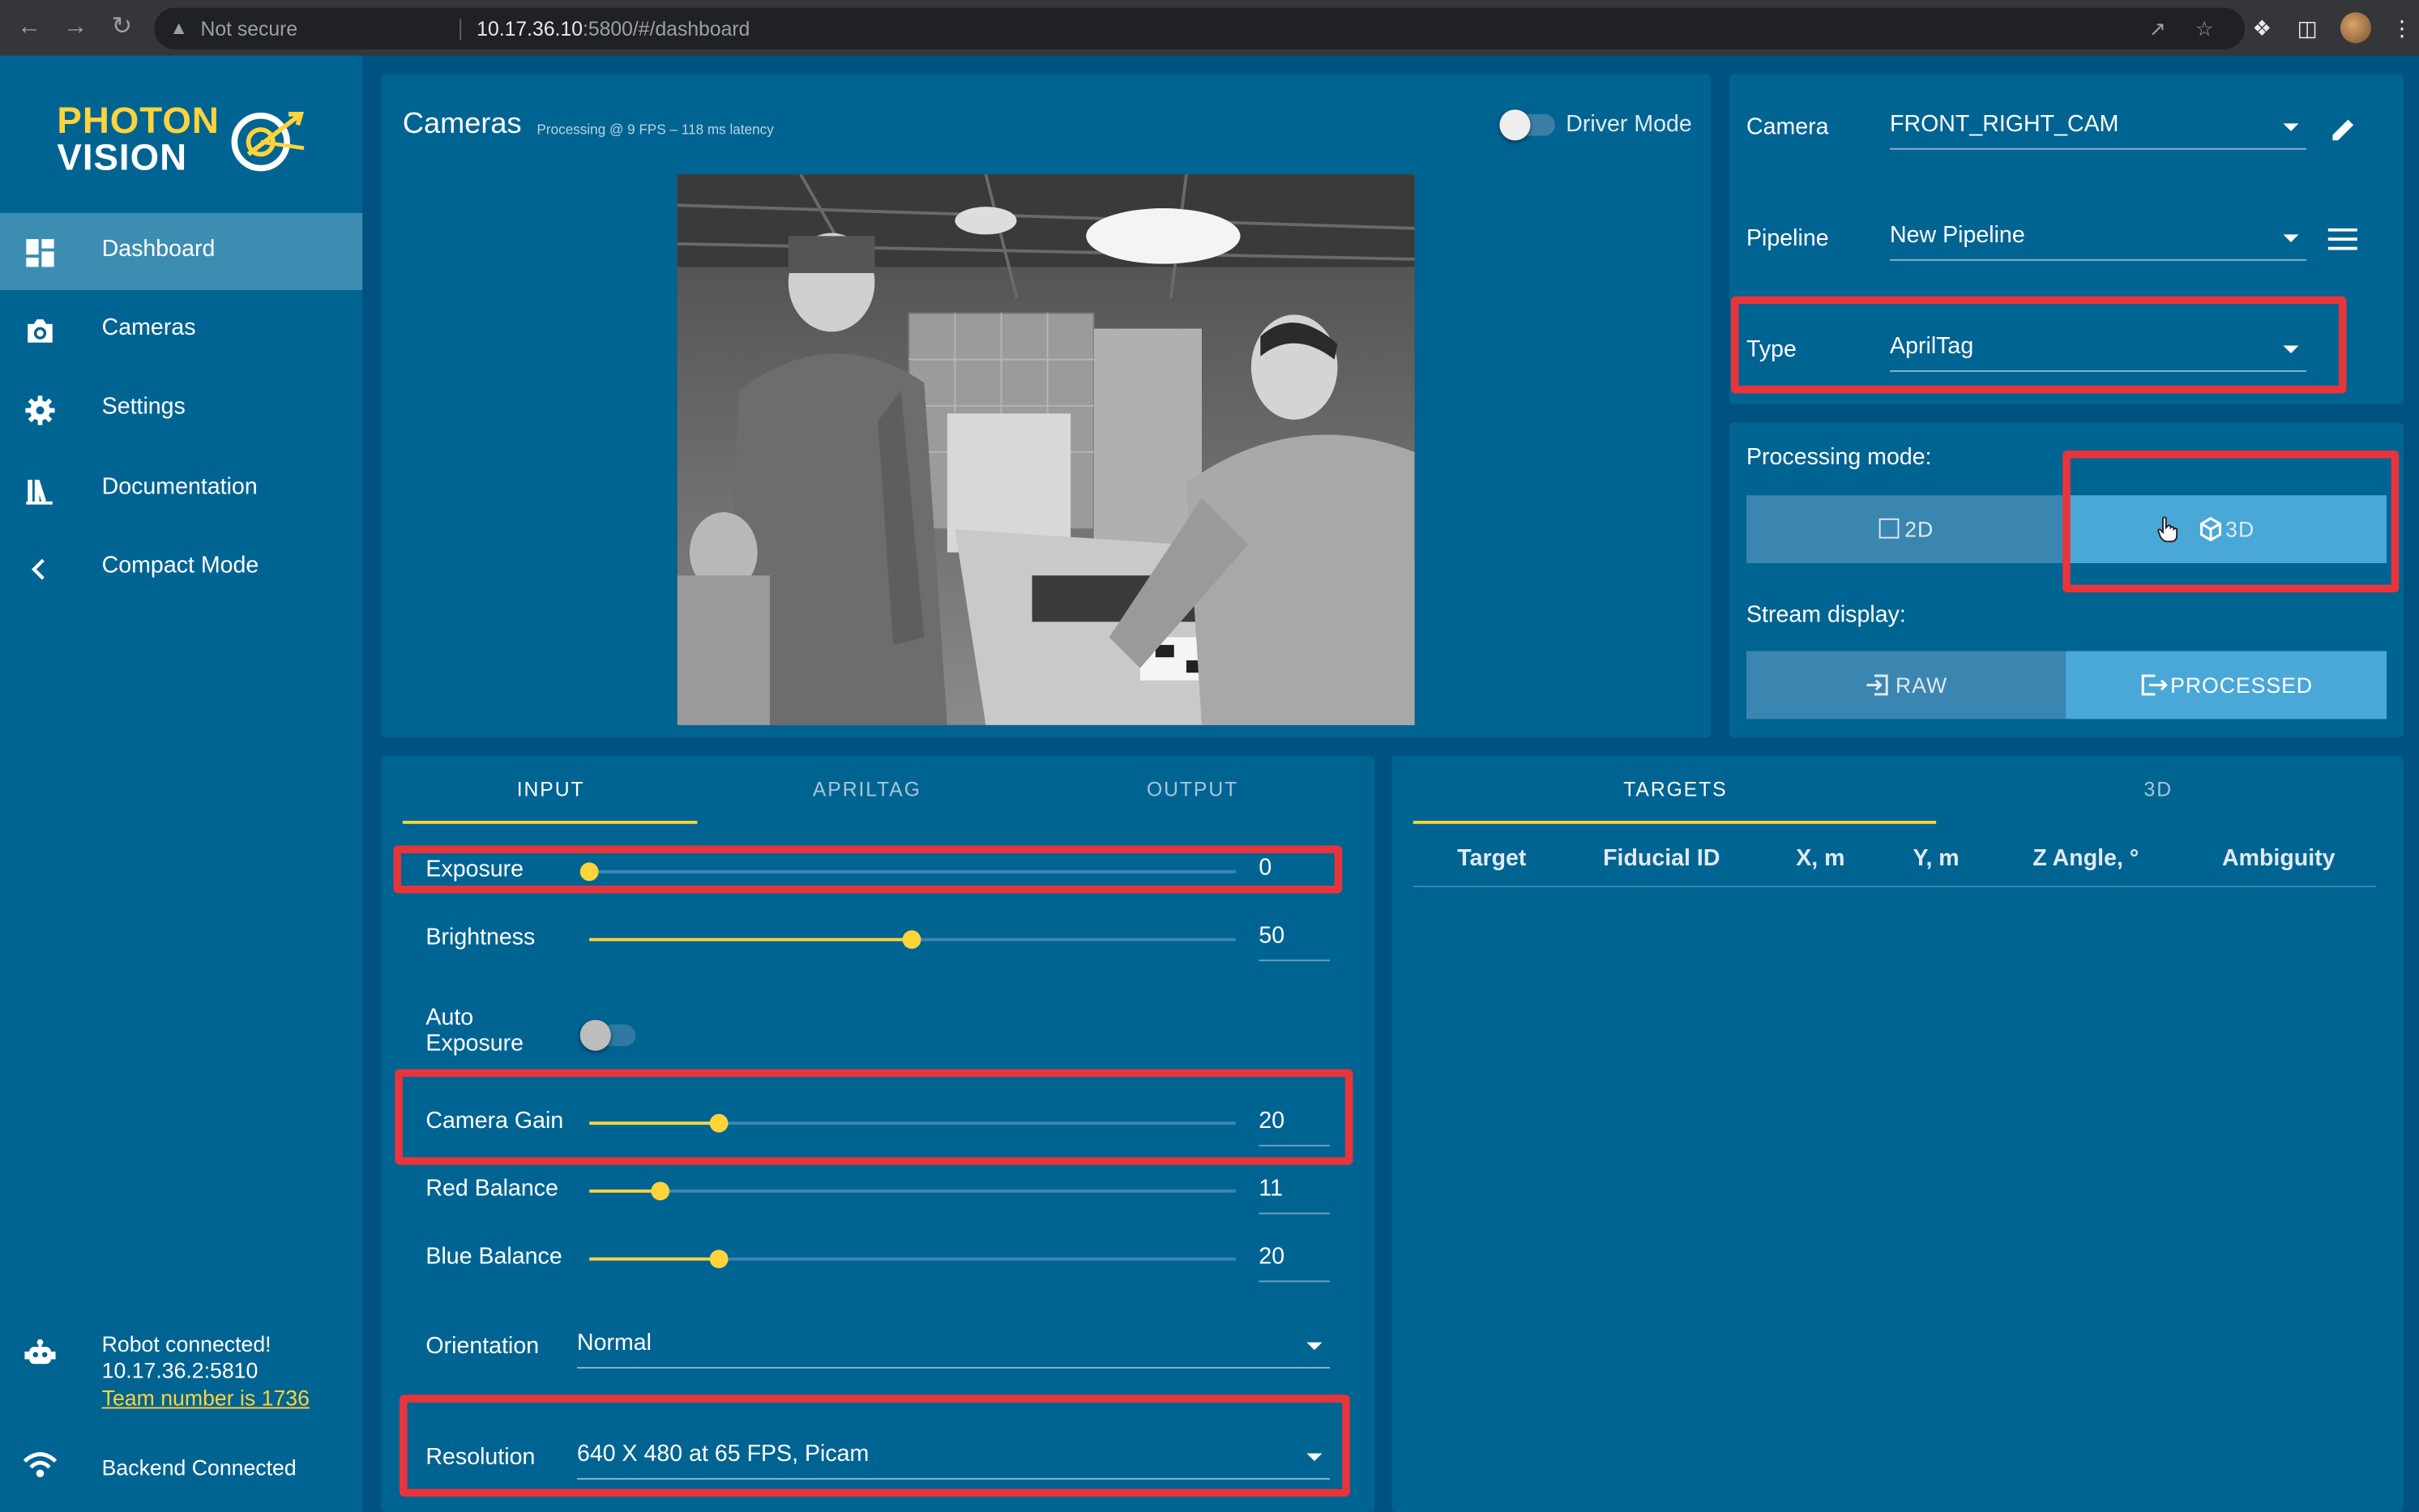  Describe the element at coordinates (462, 124) in the screenshot. I see `cameras-title: Cameras` at that location.